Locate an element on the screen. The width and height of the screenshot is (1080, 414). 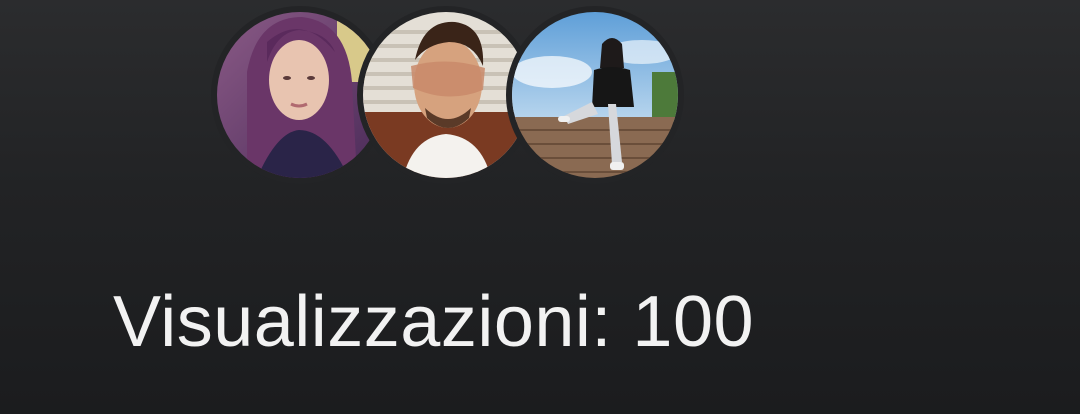
views-count: Visualizzazioni: 100 is located at coordinates (434, 322).